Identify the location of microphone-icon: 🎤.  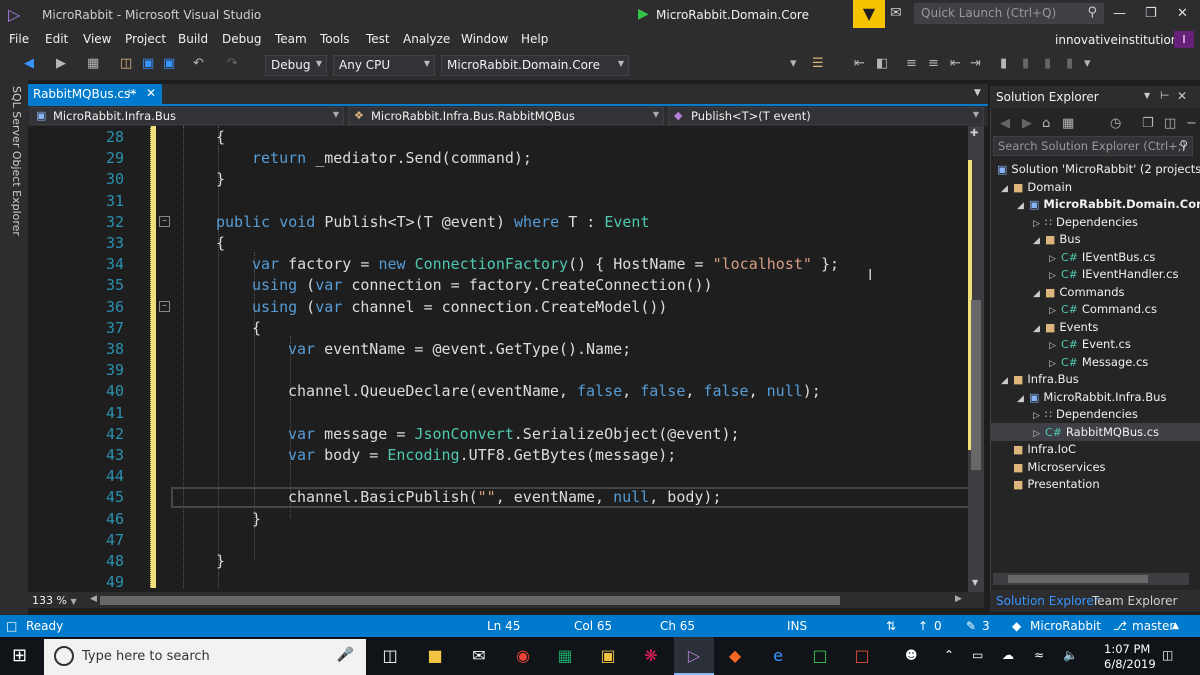
(345, 655).